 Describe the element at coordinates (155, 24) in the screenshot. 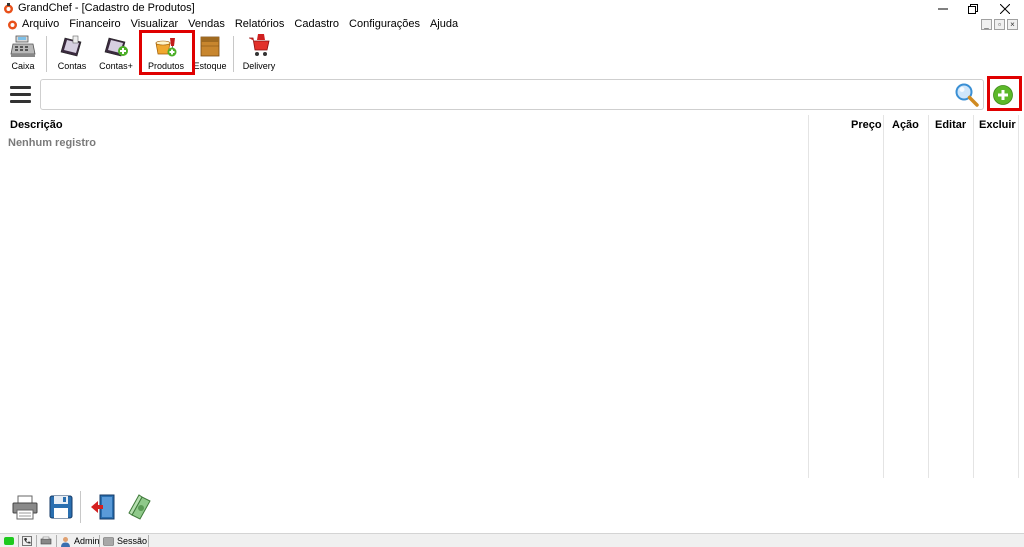

I see `menu-visualizar: Visualizar` at that location.